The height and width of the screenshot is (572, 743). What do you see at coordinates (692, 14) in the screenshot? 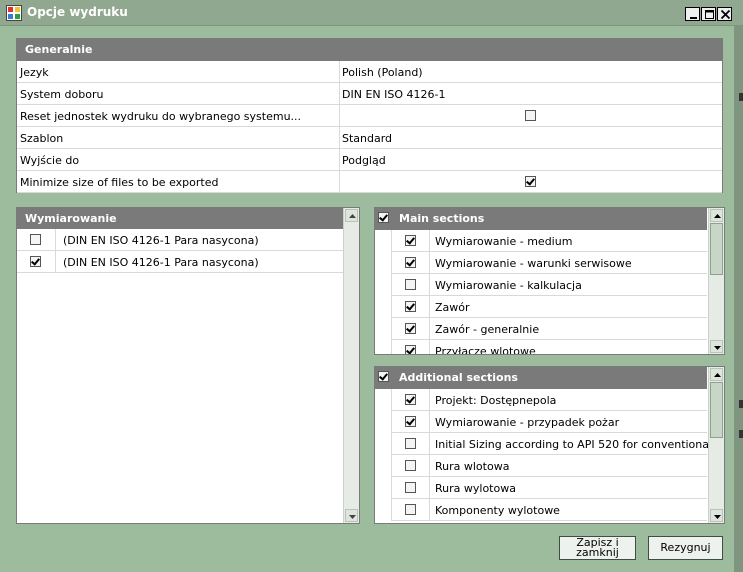
I see `minimize-button` at bounding box center [692, 14].